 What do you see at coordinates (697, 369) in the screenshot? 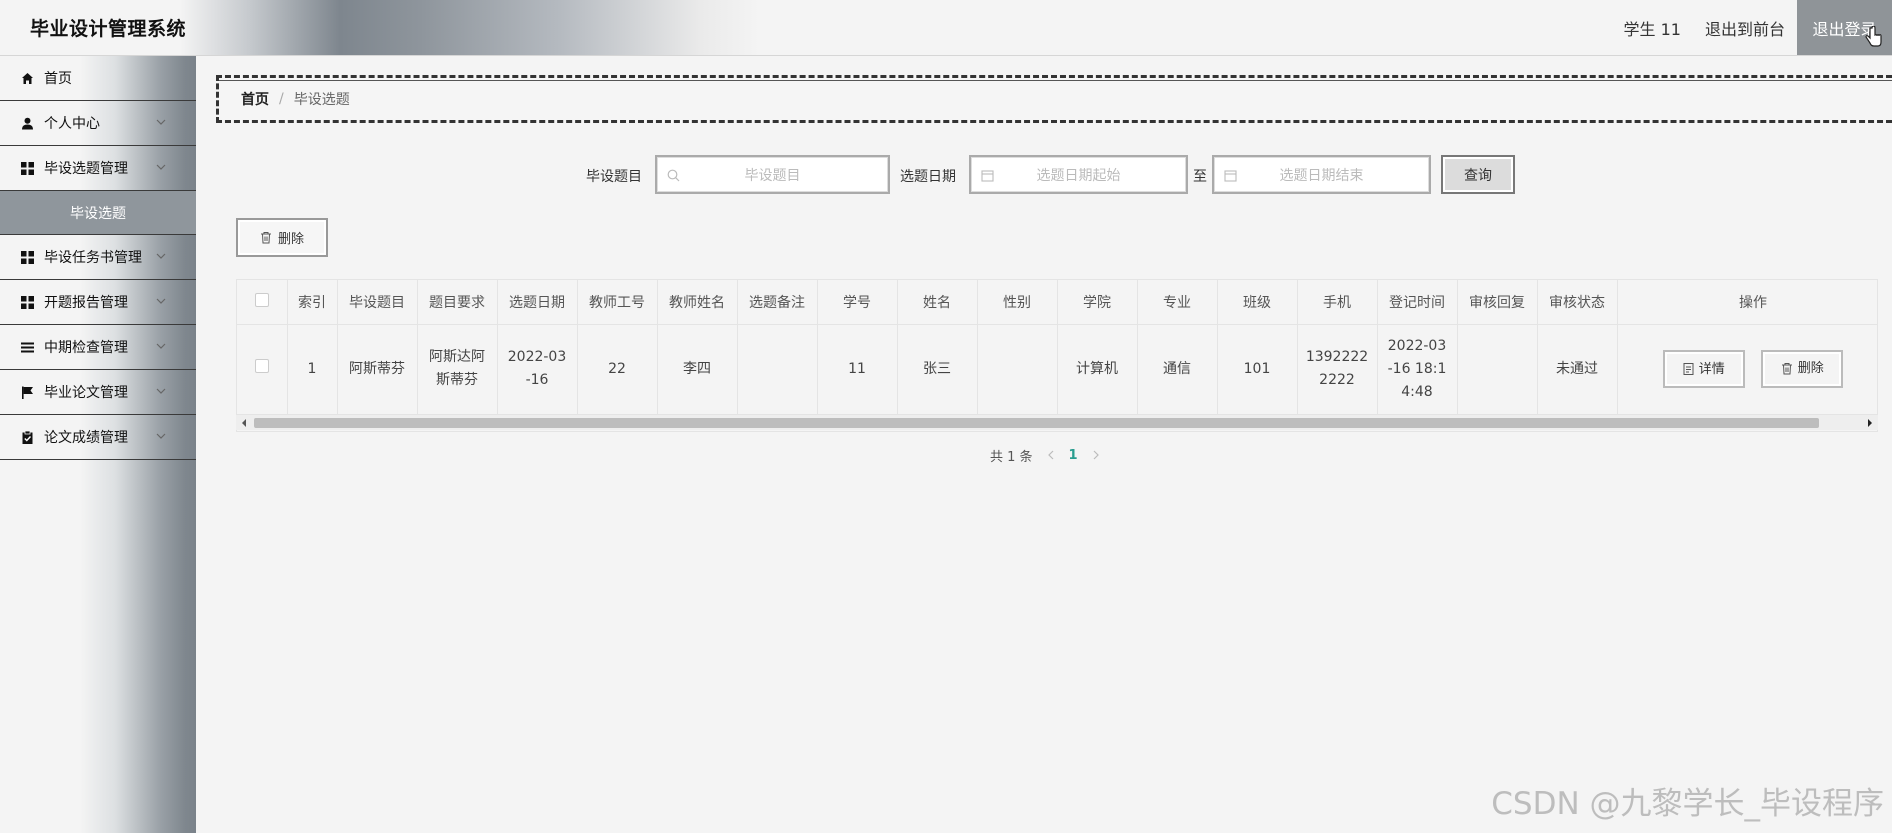
I see `cell-teacher-name: 李四` at bounding box center [697, 369].